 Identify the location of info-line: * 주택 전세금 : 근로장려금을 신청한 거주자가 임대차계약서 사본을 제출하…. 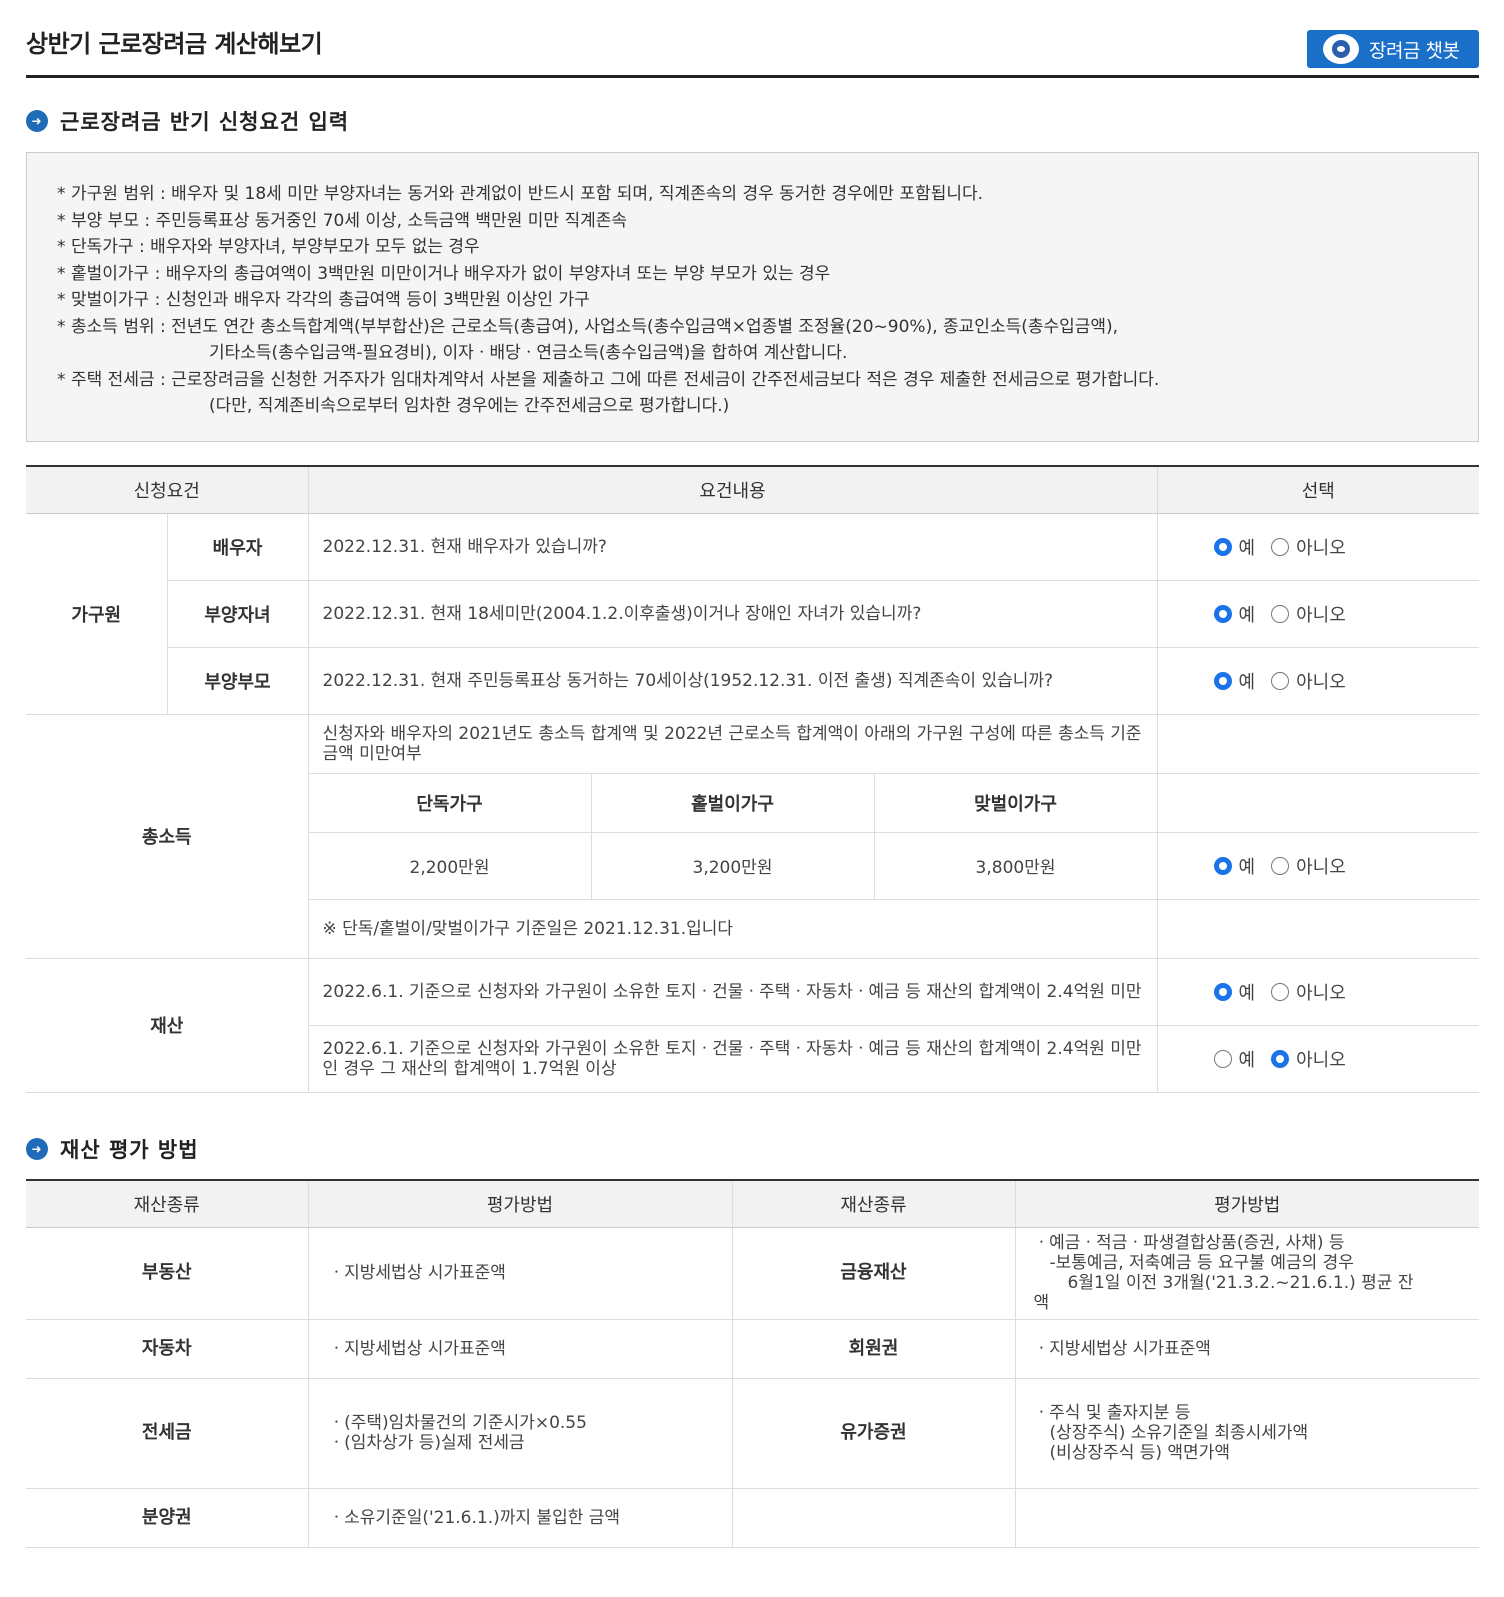
(608, 379).